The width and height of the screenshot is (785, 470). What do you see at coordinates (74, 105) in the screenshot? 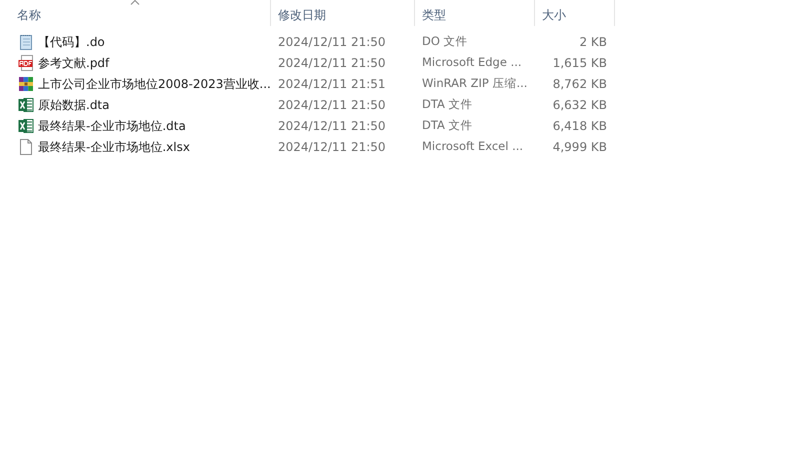
I see `file-name: 原始数据.dta` at bounding box center [74, 105].